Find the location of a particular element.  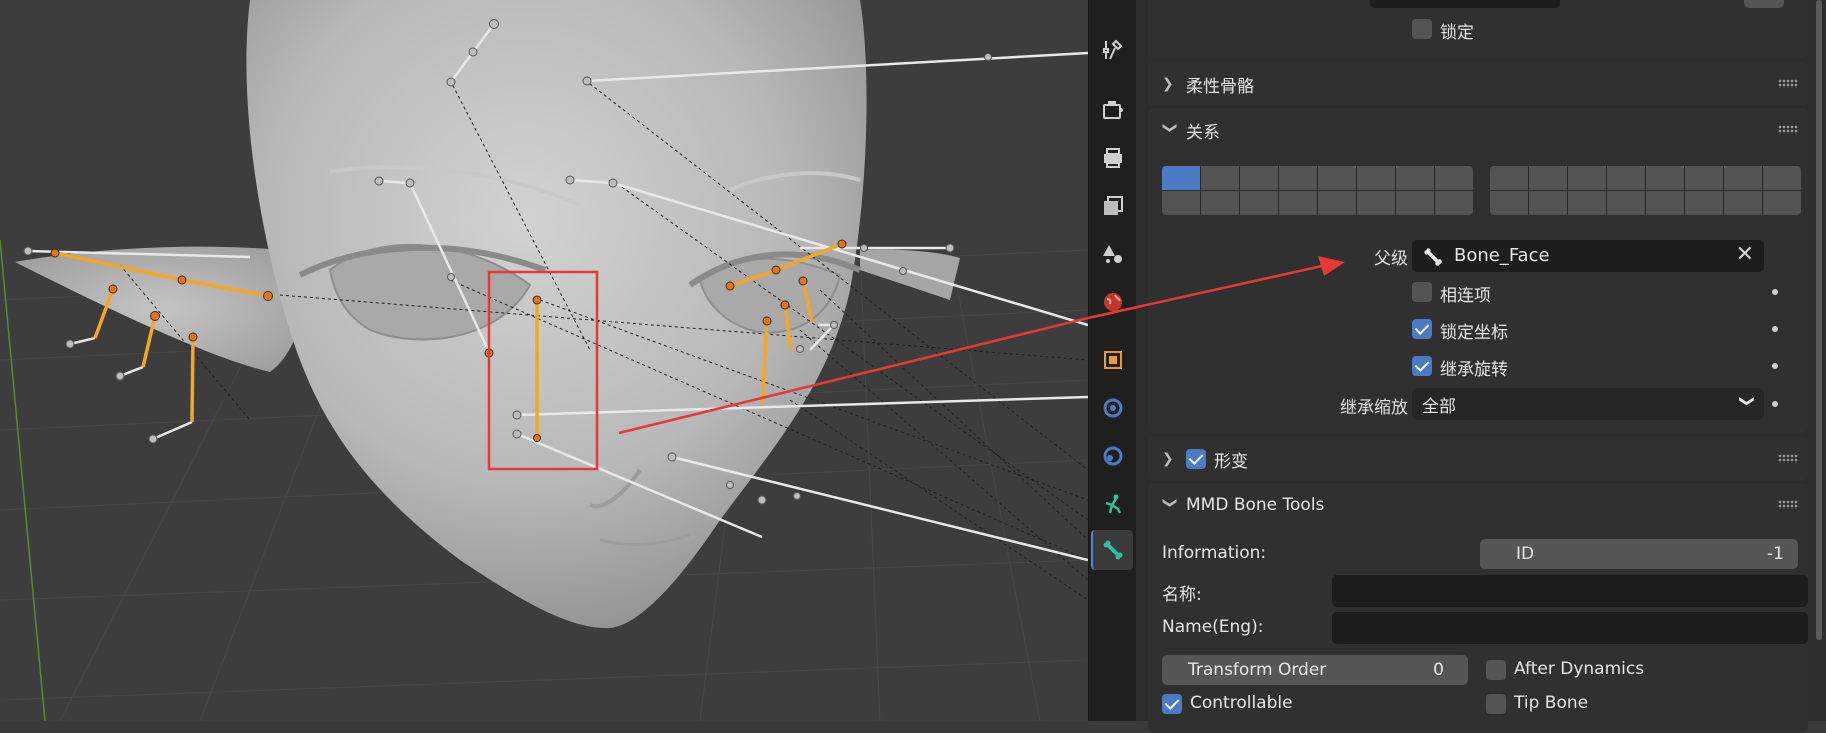

bone-layers-left is located at coordinates (1317, 190).